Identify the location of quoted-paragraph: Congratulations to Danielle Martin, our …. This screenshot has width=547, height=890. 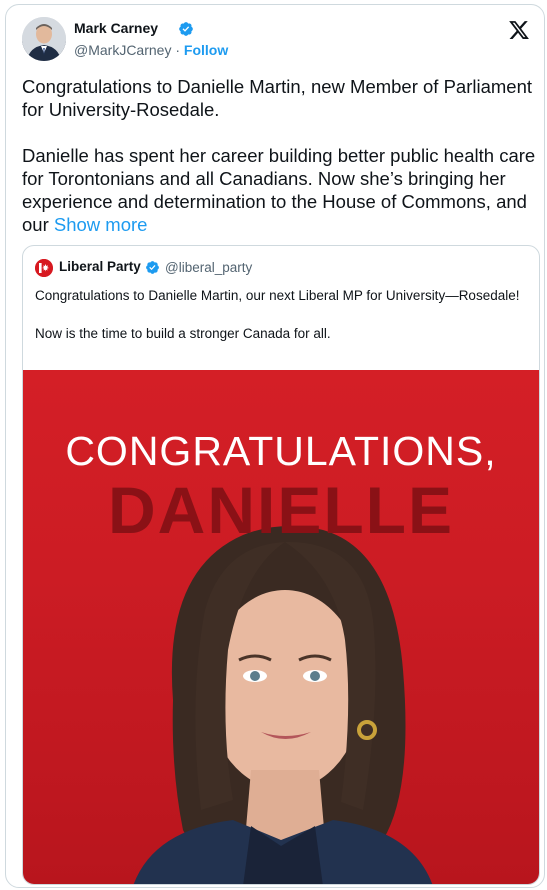
(277, 295).